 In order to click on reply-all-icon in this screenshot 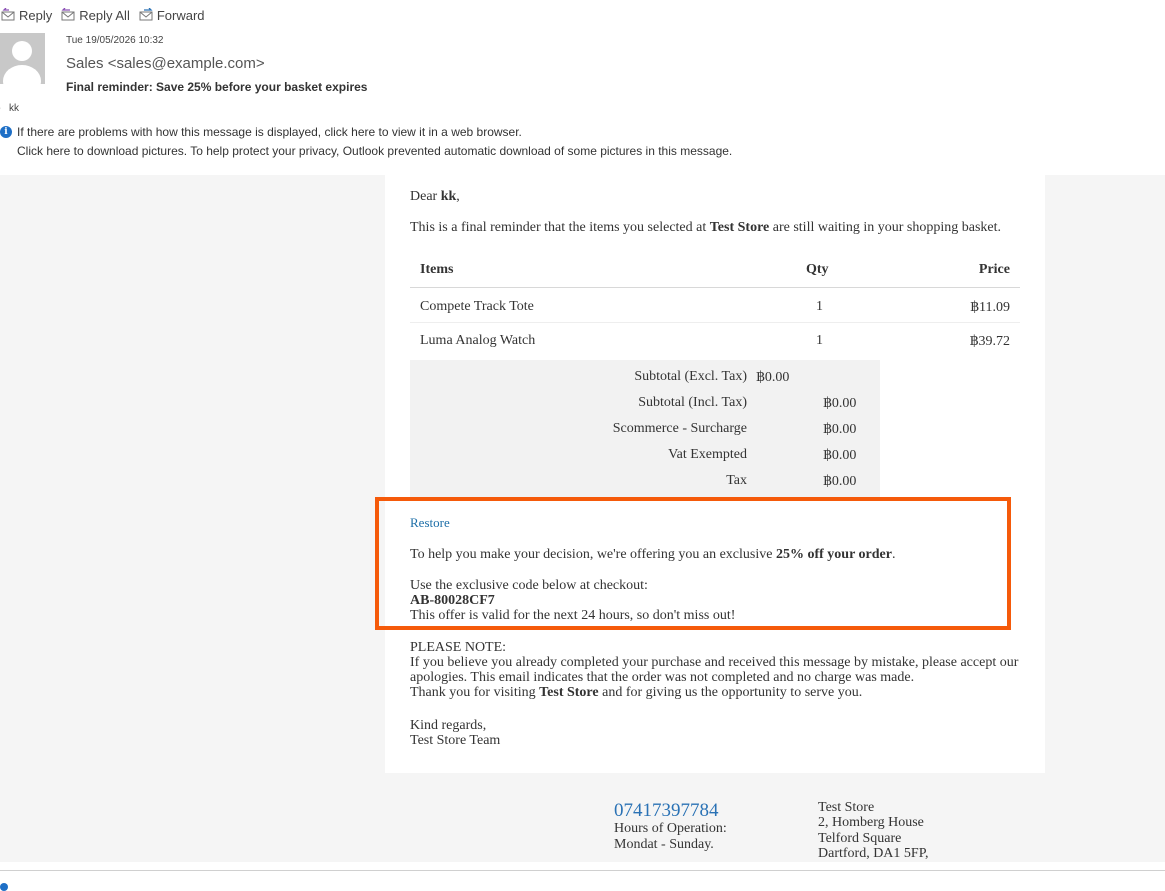, I will do `click(68, 14)`.